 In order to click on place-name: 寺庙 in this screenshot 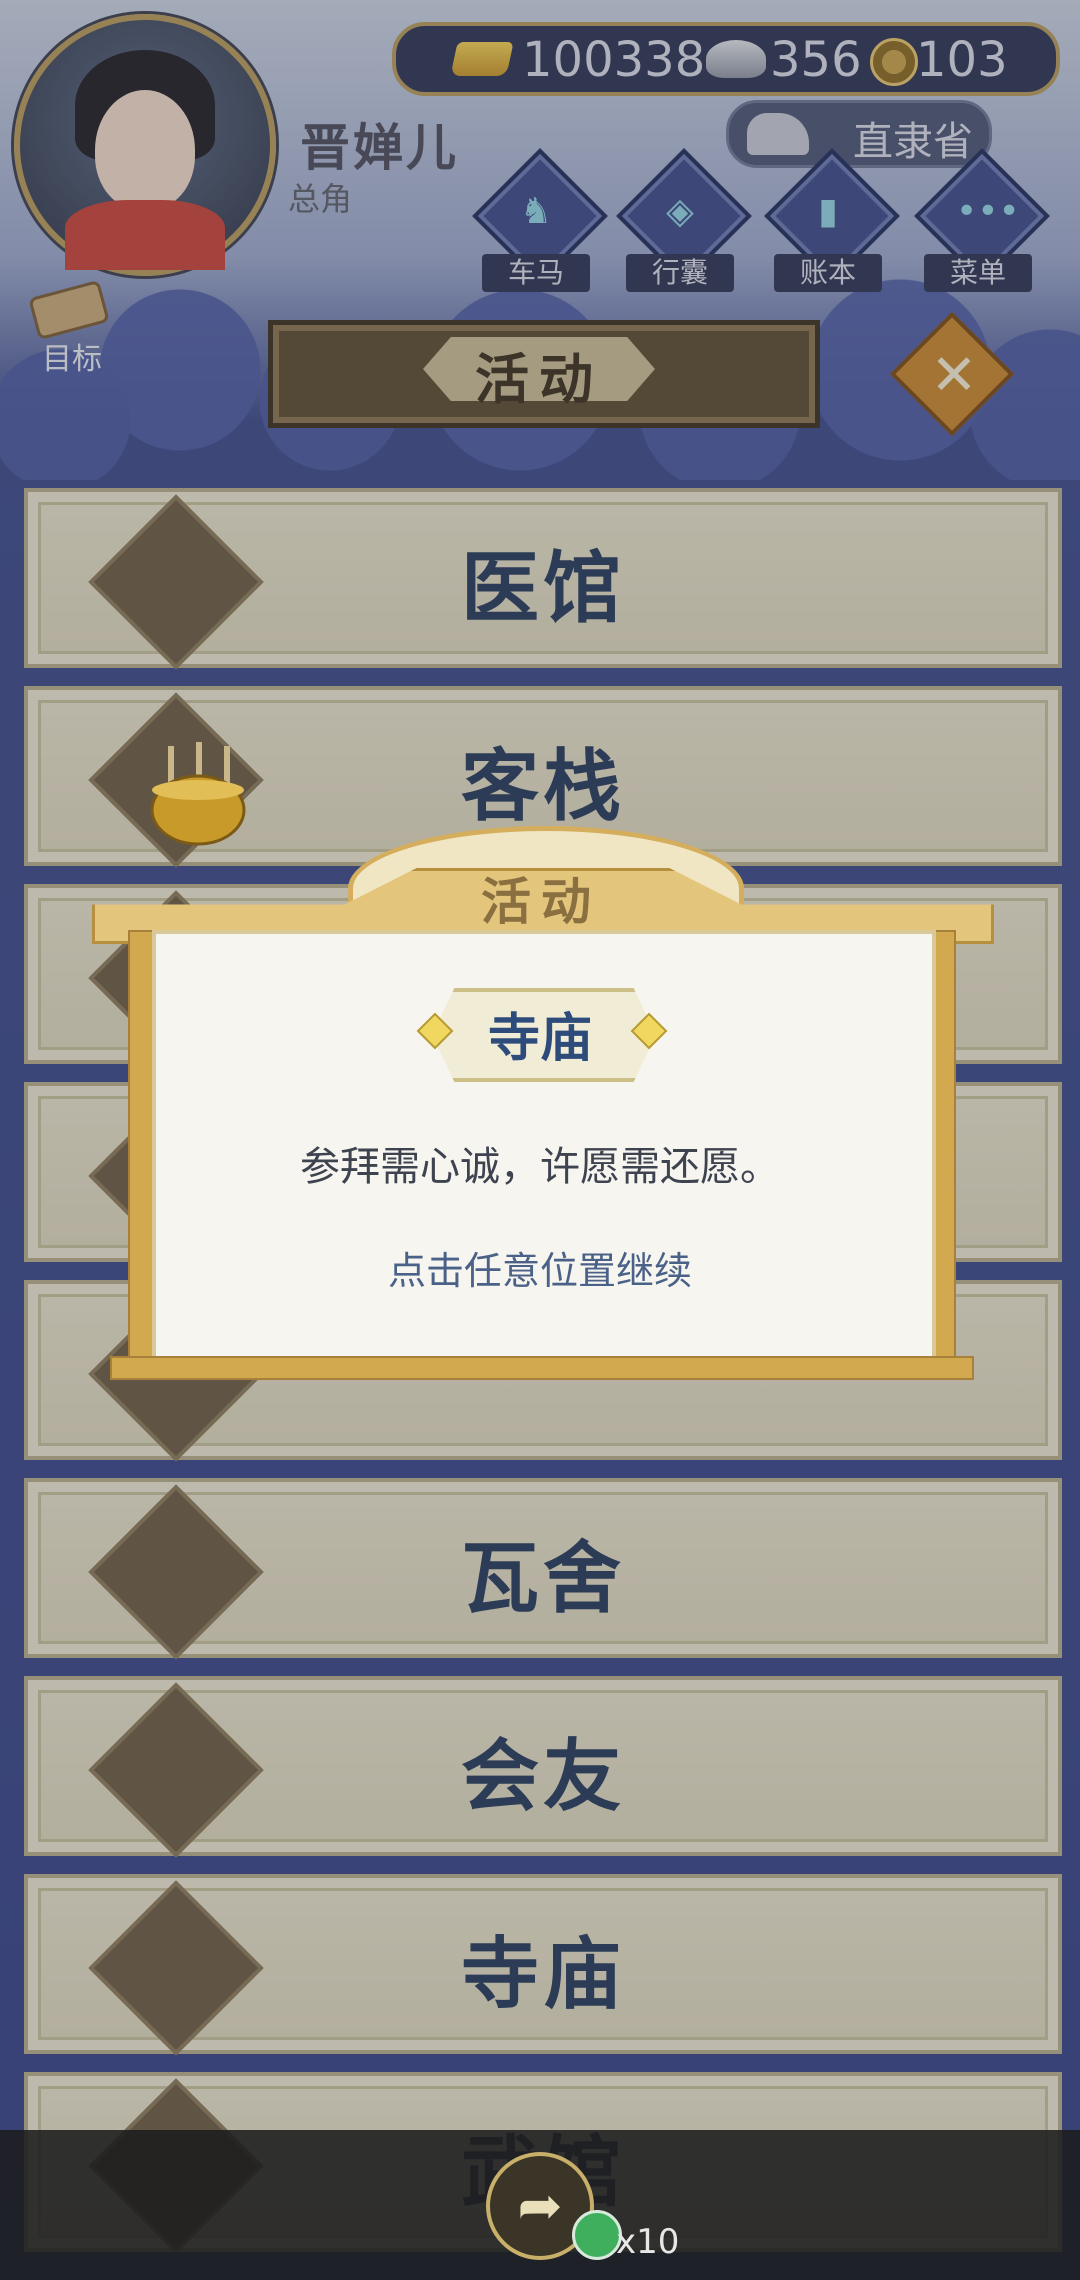, I will do `click(539, 1039)`.